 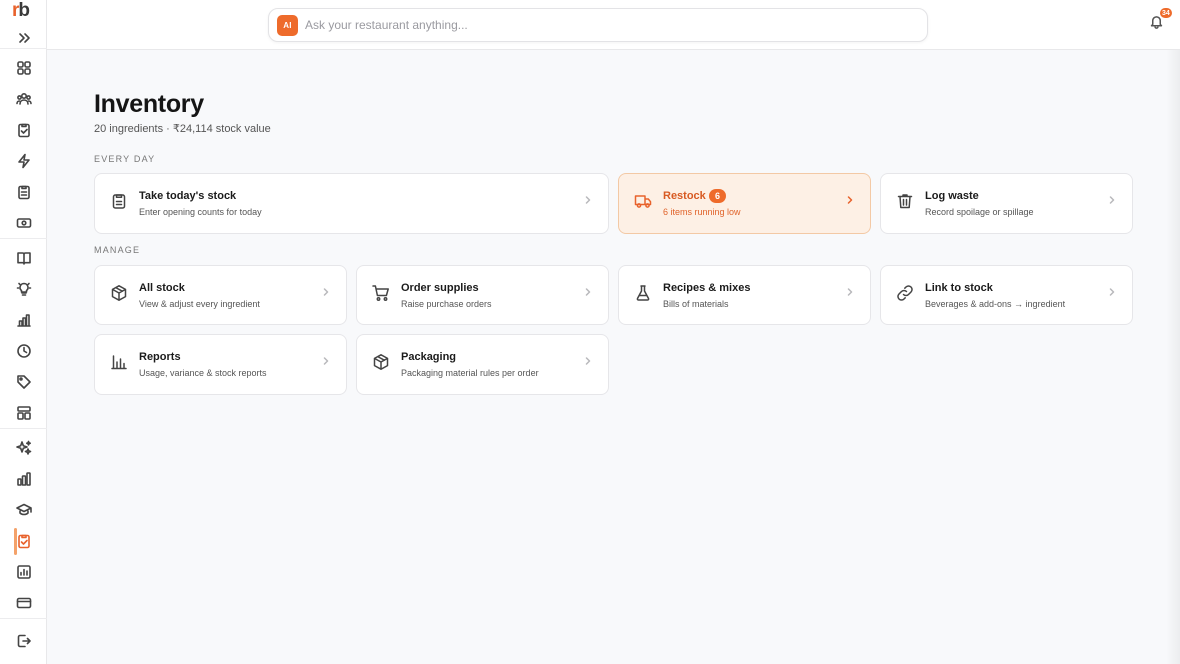 I want to click on truck-icon, so click(x=644, y=202).